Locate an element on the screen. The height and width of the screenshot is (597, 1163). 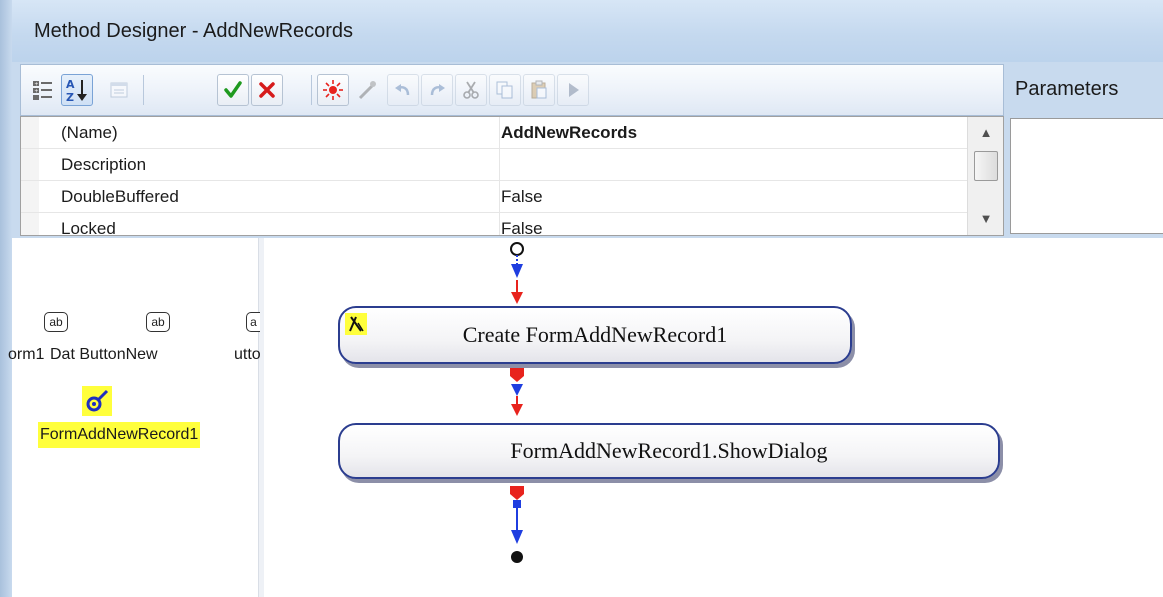
flow-node-create-form: Create FormAddNewRecord1 is located at coordinates (595, 335).